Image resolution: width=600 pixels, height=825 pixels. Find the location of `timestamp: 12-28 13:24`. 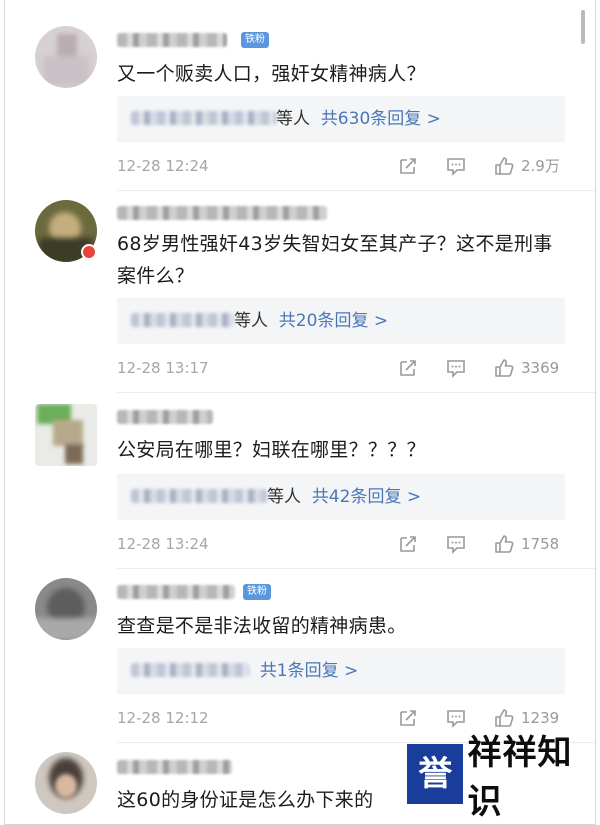

timestamp: 12-28 13:24 is located at coordinates (163, 544).